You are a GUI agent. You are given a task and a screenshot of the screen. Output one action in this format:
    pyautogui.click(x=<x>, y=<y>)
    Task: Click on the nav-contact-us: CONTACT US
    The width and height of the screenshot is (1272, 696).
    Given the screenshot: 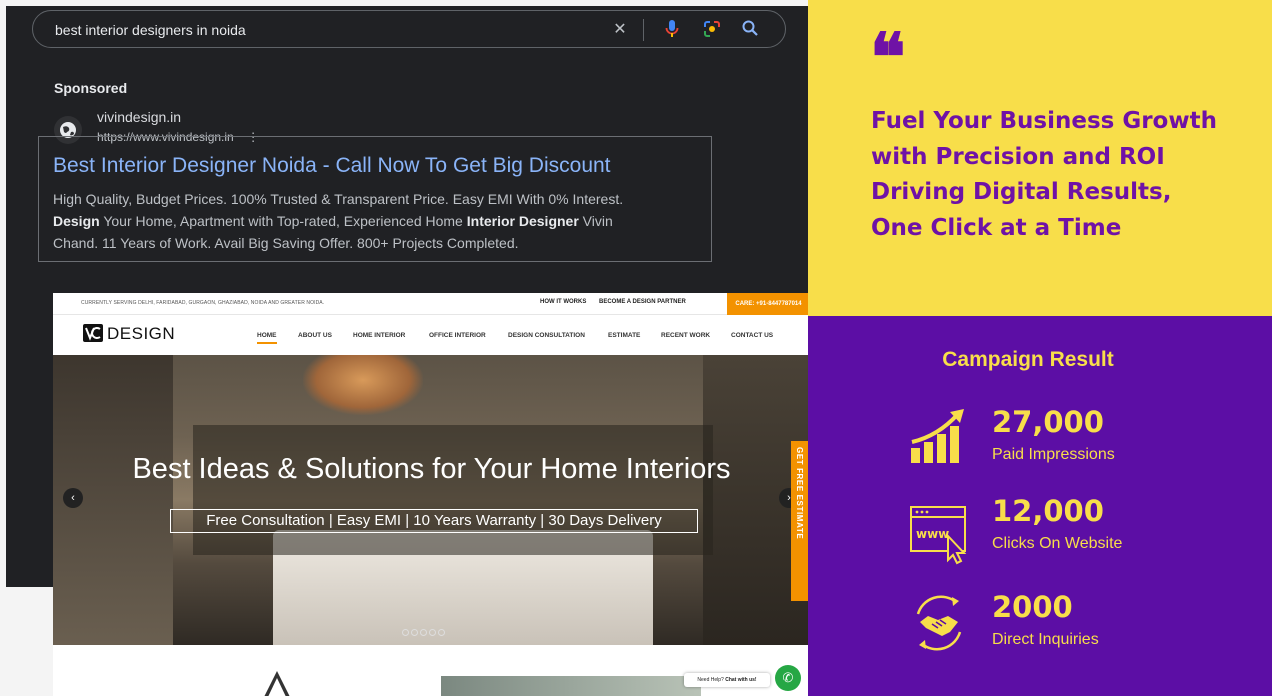 What is the action you would take?
    pyautogui.click(x=752, y=335)
    